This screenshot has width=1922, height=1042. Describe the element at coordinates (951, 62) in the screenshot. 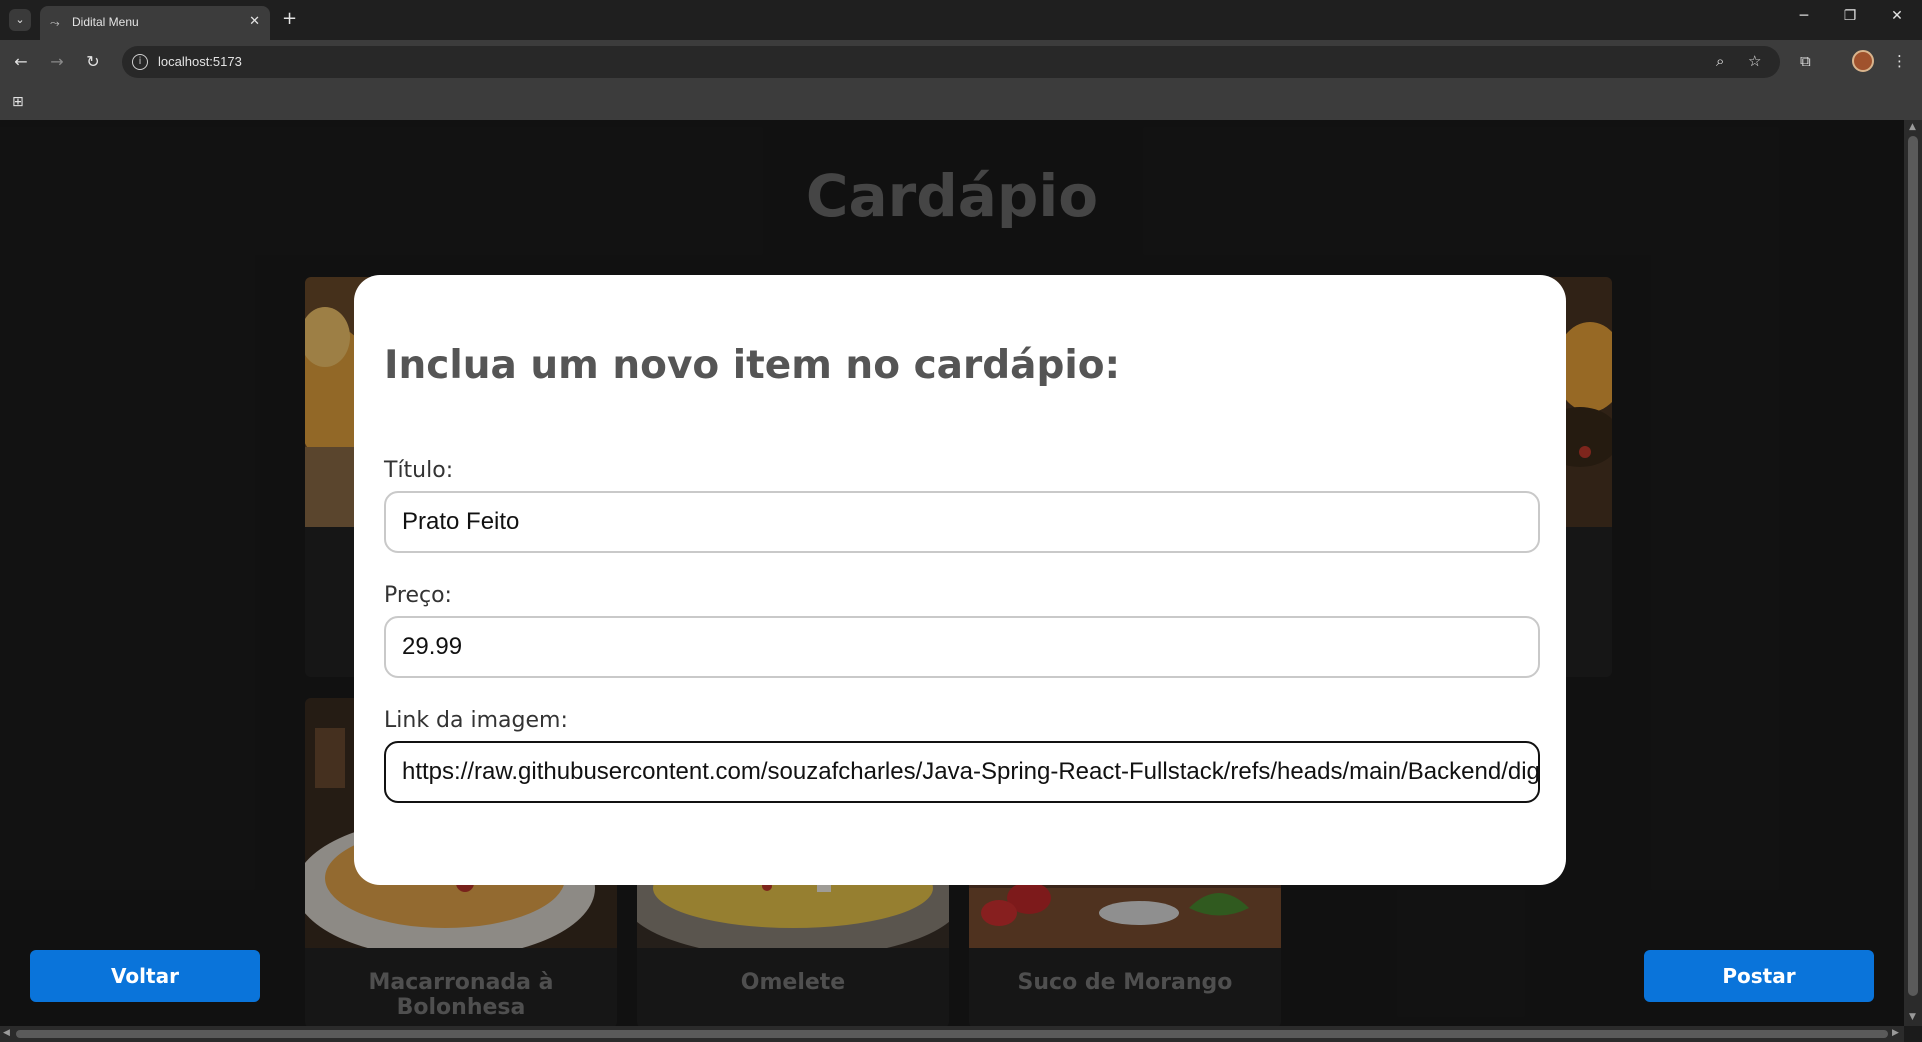

I see `address-bar: i localhost:5173 ⌕ ☆` at that location.